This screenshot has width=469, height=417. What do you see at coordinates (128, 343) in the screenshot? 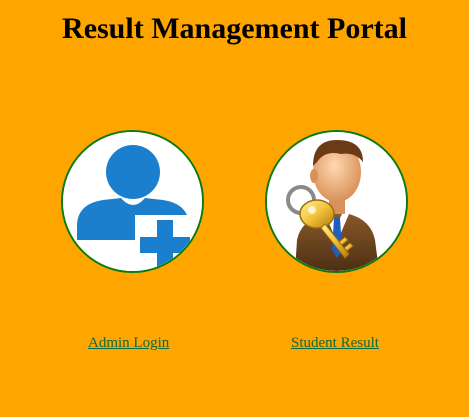
I see `admin-login-link: Admin Login` at bounding box center [128, 343].